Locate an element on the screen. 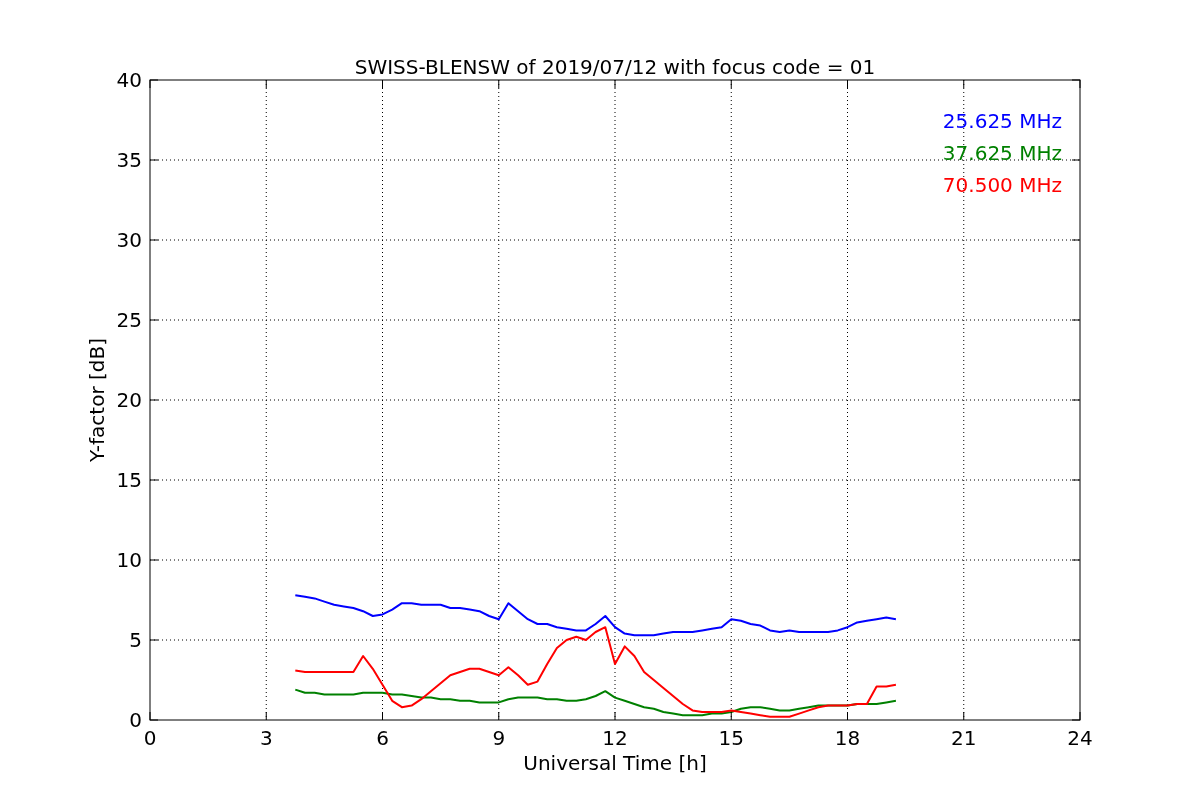  tick-label: 9 is located at coordinates (499, 738).